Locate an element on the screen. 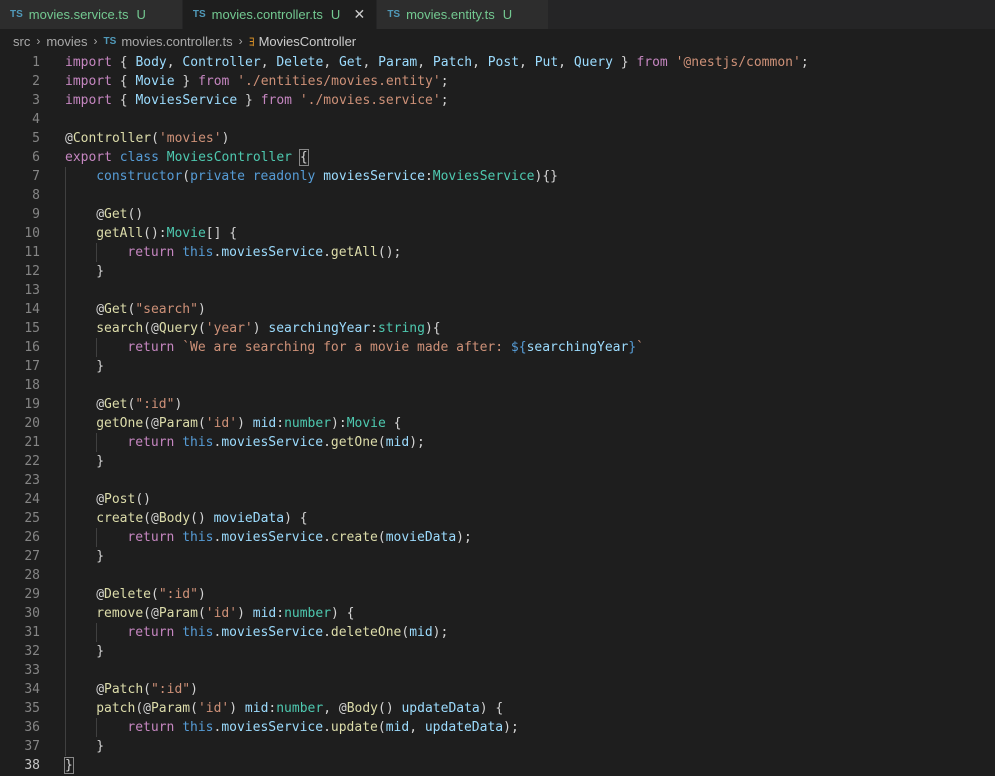 The width and height of the screenshot is (995, 776). code-line: 28 is located at coordinates (497, 575).